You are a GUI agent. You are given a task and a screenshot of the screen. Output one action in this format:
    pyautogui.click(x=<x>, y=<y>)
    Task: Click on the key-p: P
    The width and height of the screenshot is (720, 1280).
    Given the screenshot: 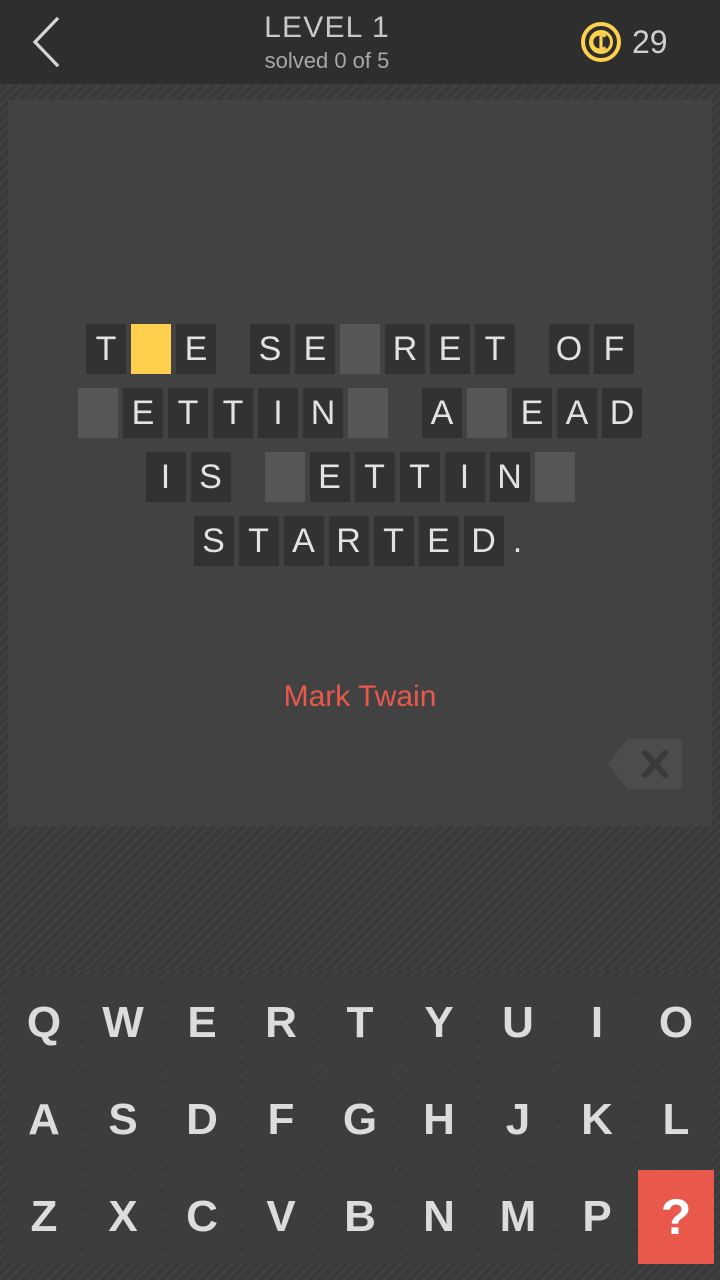 What is the action you would take?
    pyautogui.click(x=597, y=1217)
    